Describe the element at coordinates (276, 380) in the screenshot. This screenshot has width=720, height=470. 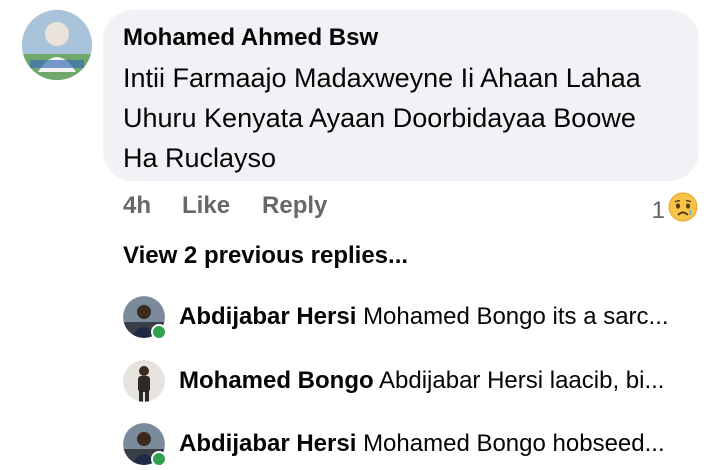
I see `reply-author: Mohamed Bongo` at that location.